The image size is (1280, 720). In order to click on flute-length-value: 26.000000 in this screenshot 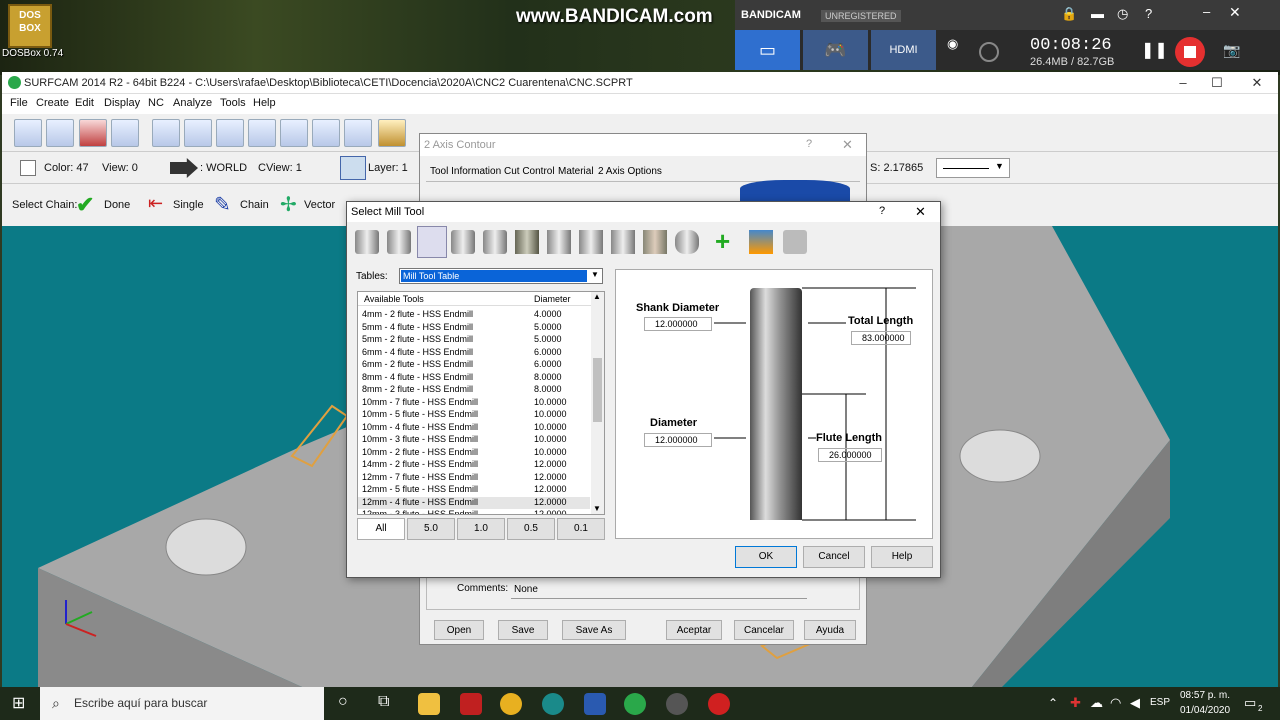, I will do `click(850, 455)`.